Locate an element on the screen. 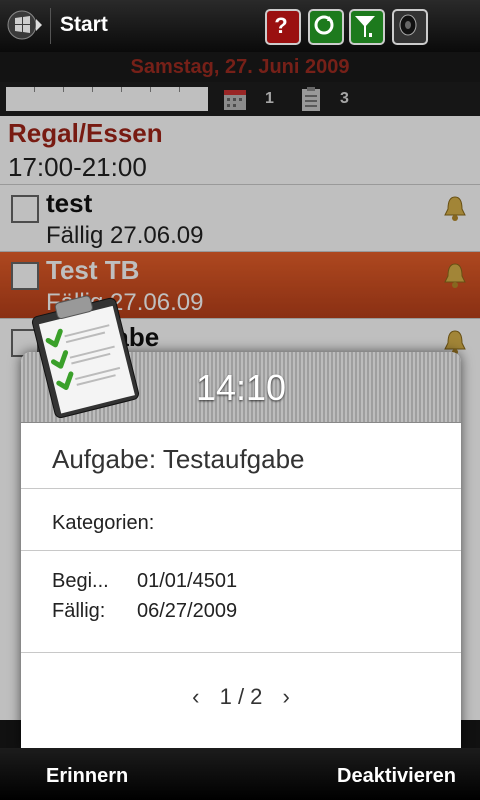 This screenshot has width=480, height=800. reminder-title: Aufgabe: Testaufgabe is located at coordinates (178, 459).